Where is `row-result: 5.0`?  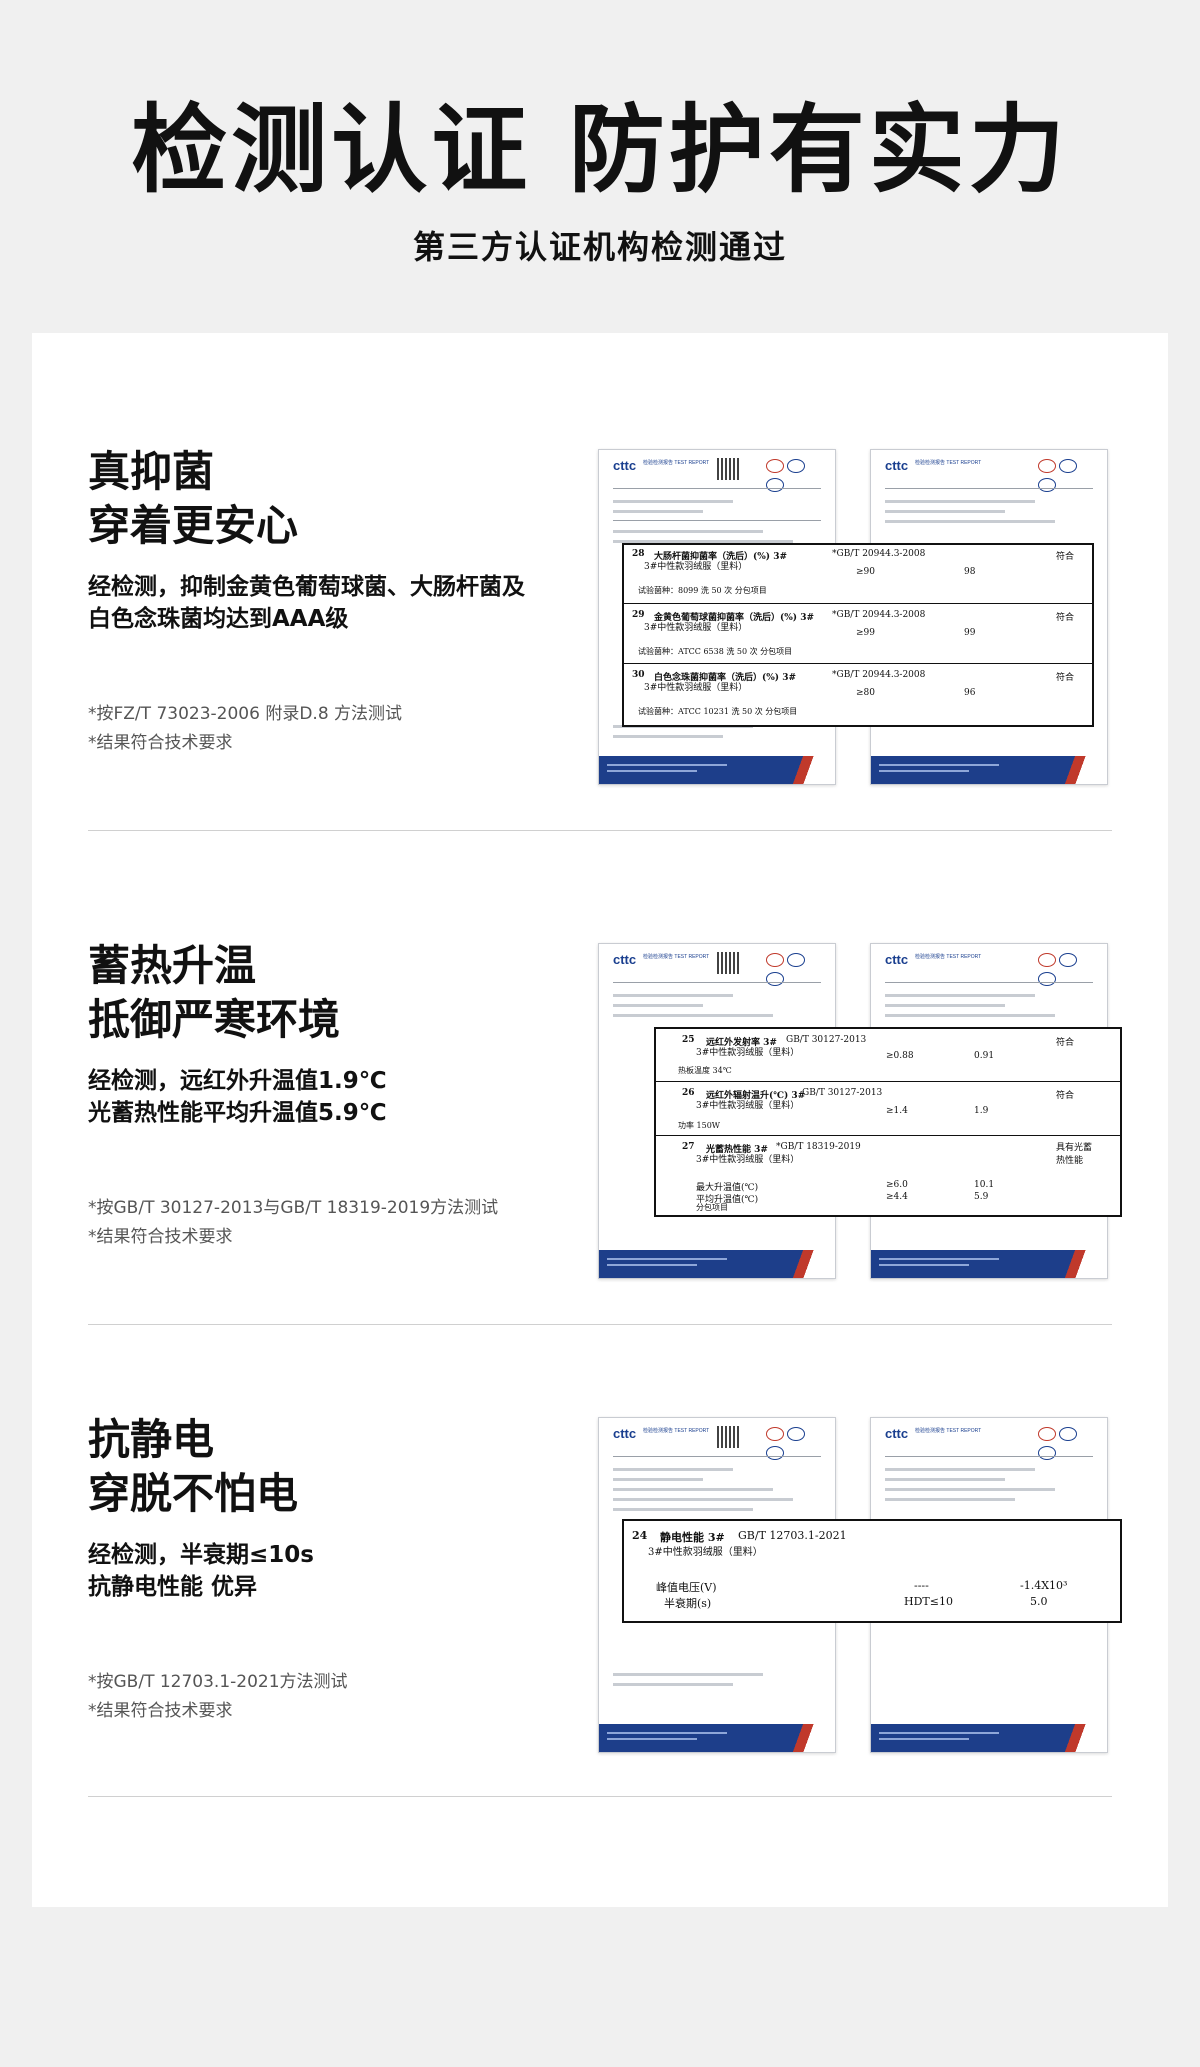 row-result: 5.0 is located at coordinates (1039, 1601).